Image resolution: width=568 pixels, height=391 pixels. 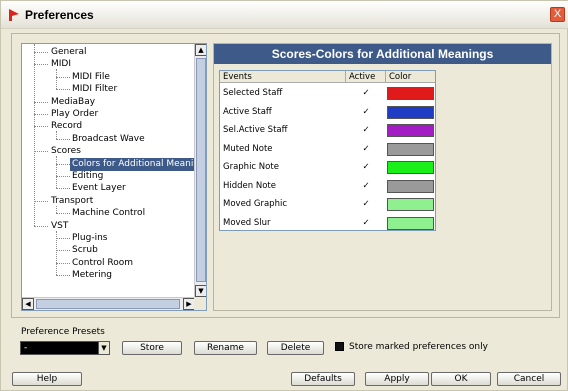 I want to click on horizontal-scroll-thumb, so click(x=108, y=304).